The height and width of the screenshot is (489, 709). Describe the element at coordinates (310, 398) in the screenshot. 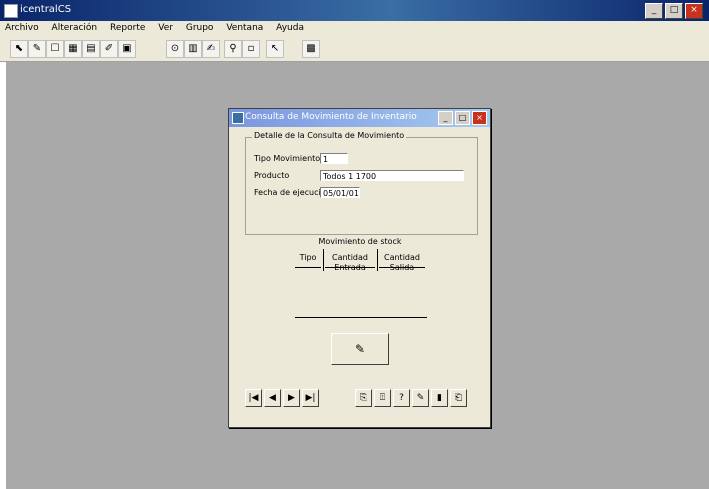

I see `last-record-button: ▶|` at that location.